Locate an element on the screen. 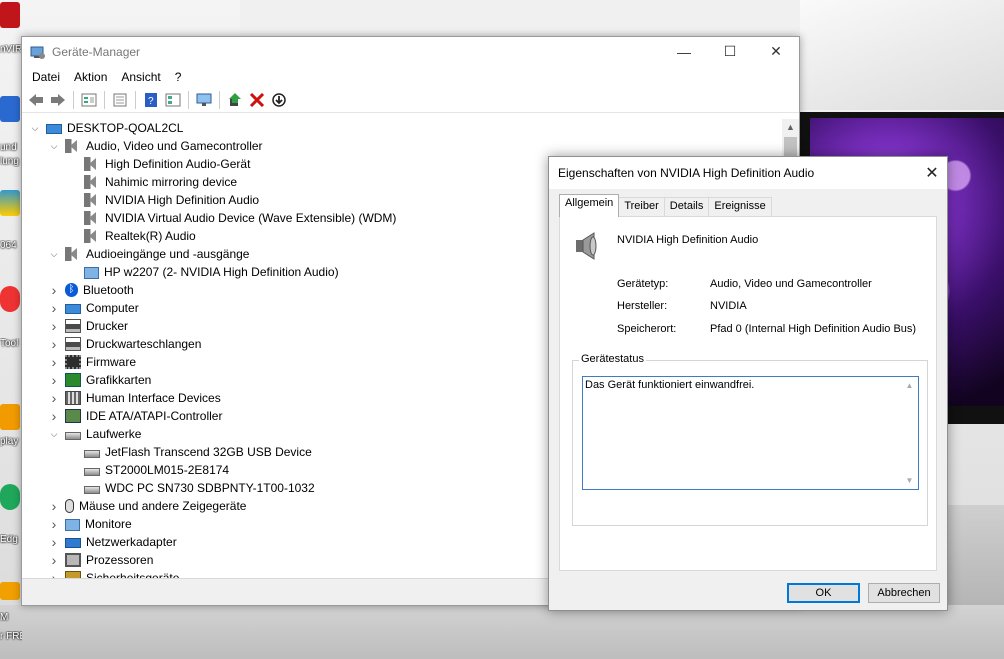  tree-item-label: High Definition Audio-Gerät is located at coordinates (178, 164).